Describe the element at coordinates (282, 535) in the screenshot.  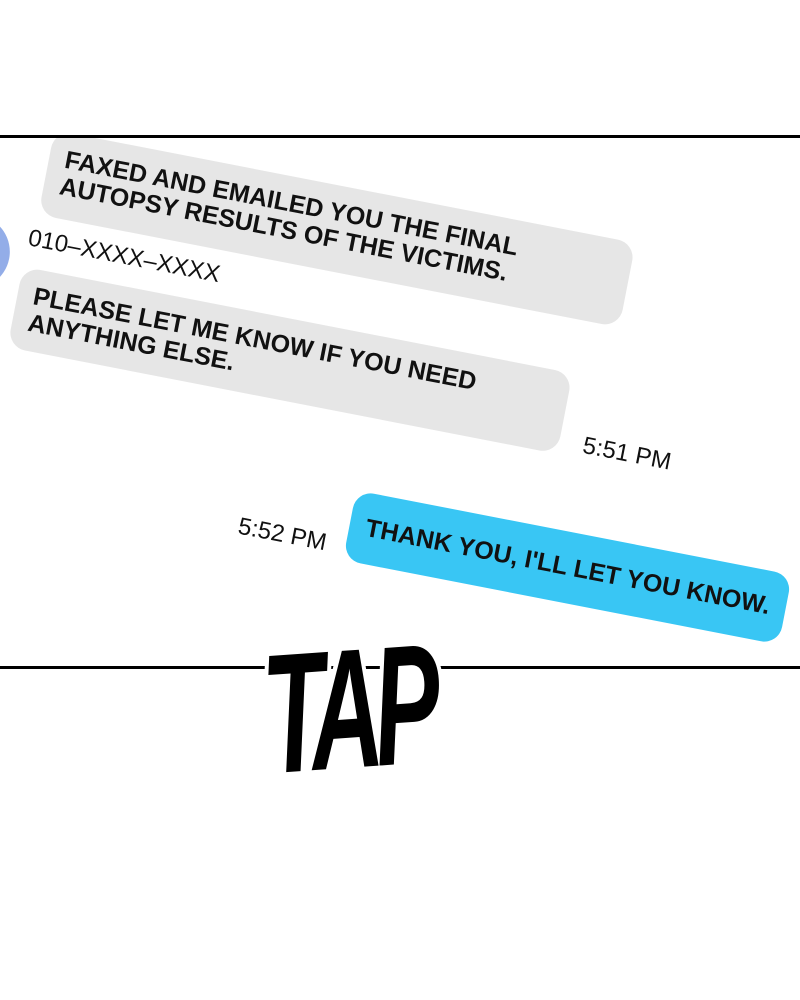
I see `message-time: 5:52 PM` at that location.